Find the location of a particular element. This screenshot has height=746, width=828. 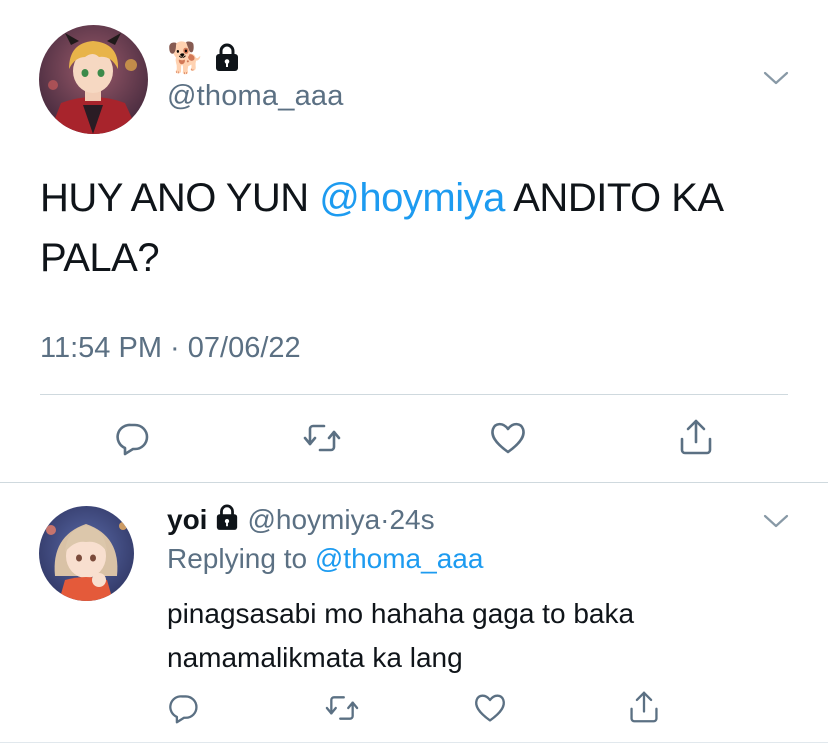

user-handle: @thoma_aaa is located at coordinates (255, 96).